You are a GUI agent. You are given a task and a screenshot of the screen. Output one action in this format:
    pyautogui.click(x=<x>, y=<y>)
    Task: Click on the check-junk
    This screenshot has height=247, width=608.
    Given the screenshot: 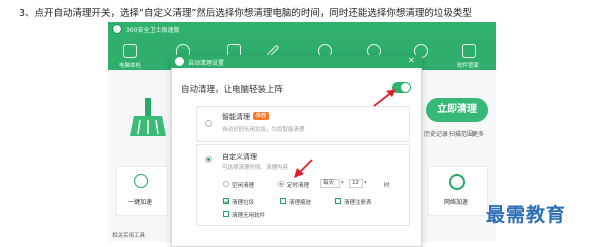 What is the action you would take?
    pyautogui.click(x=226, y=201)
    